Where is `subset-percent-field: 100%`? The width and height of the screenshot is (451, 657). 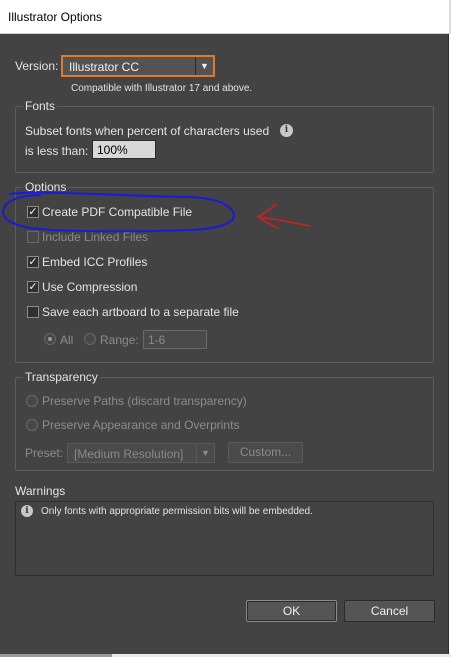 subset-percent-field: 100% is located at coordinates (124, 149).